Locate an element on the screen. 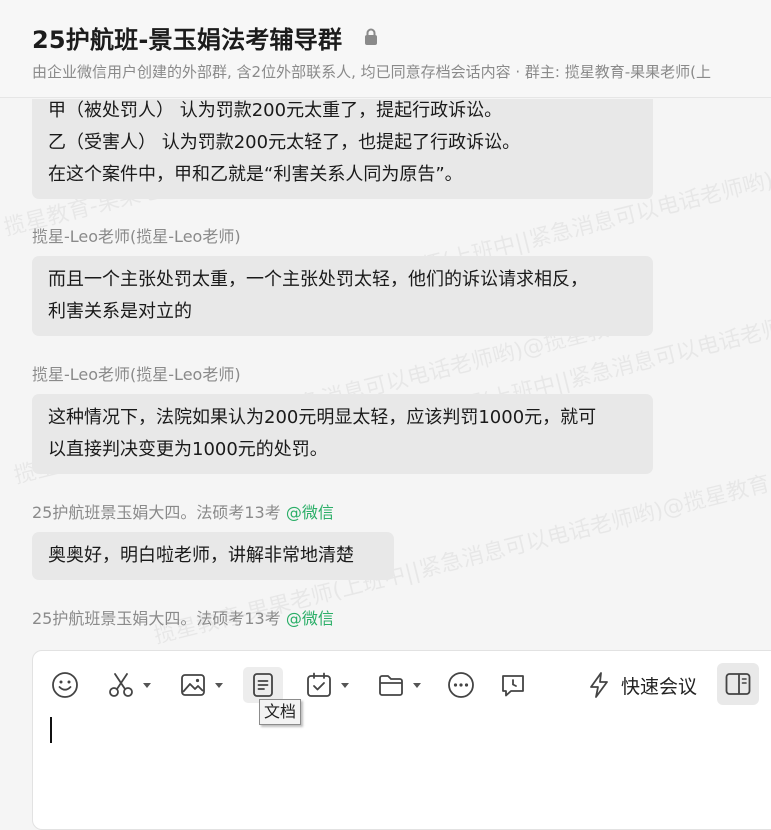  emoji-button is located at coordinates (65, 685).